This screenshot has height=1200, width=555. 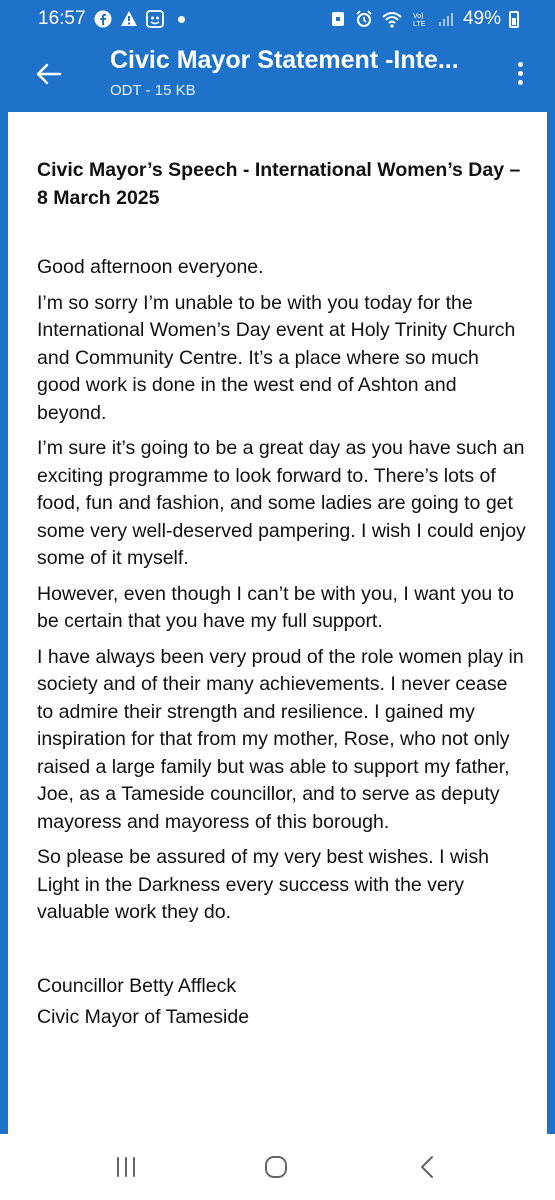 I want to click on signal-icon, so click(x=445, y=19).